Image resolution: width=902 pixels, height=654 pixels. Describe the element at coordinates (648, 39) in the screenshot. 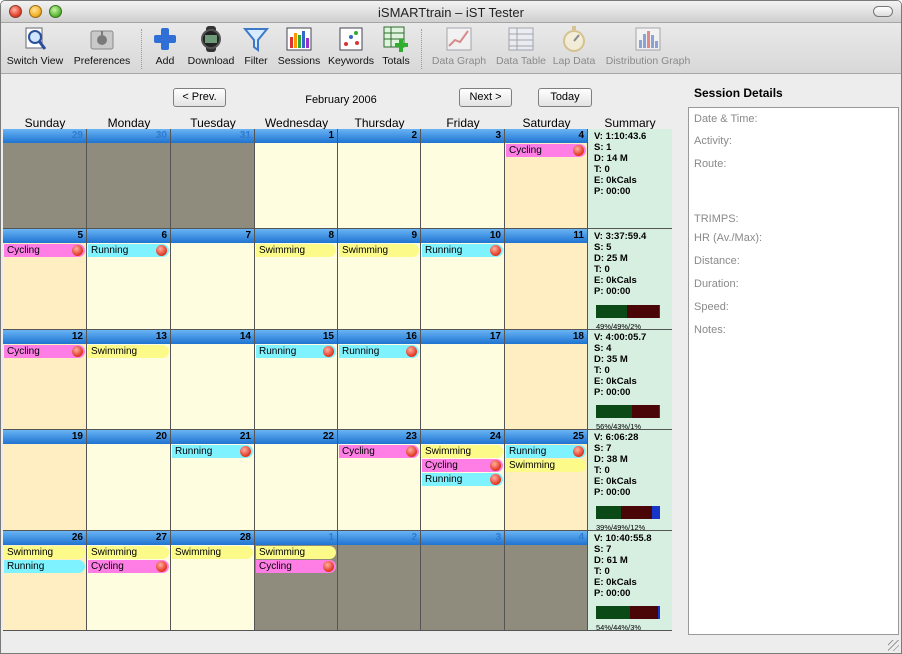

I see `distribution-icon` at that location.